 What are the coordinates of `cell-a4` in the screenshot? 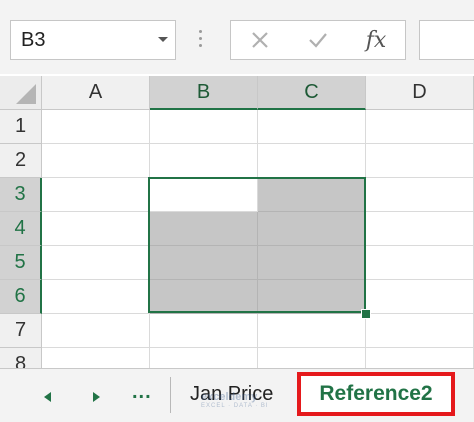 It's located at (96, 229).